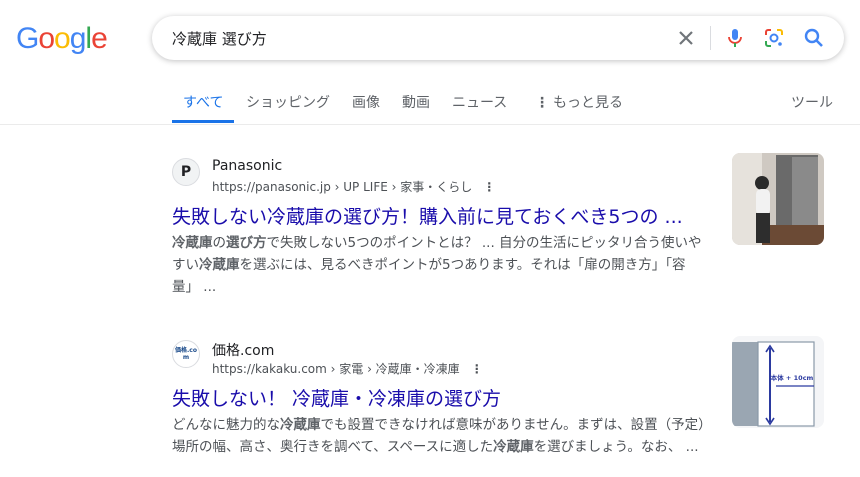 The height and width of the screenshot is (477, 860). I want to click on site-url: https://panasonic.jp › UP LIFE › 家事・くらし ⋮, so click(354, 186).